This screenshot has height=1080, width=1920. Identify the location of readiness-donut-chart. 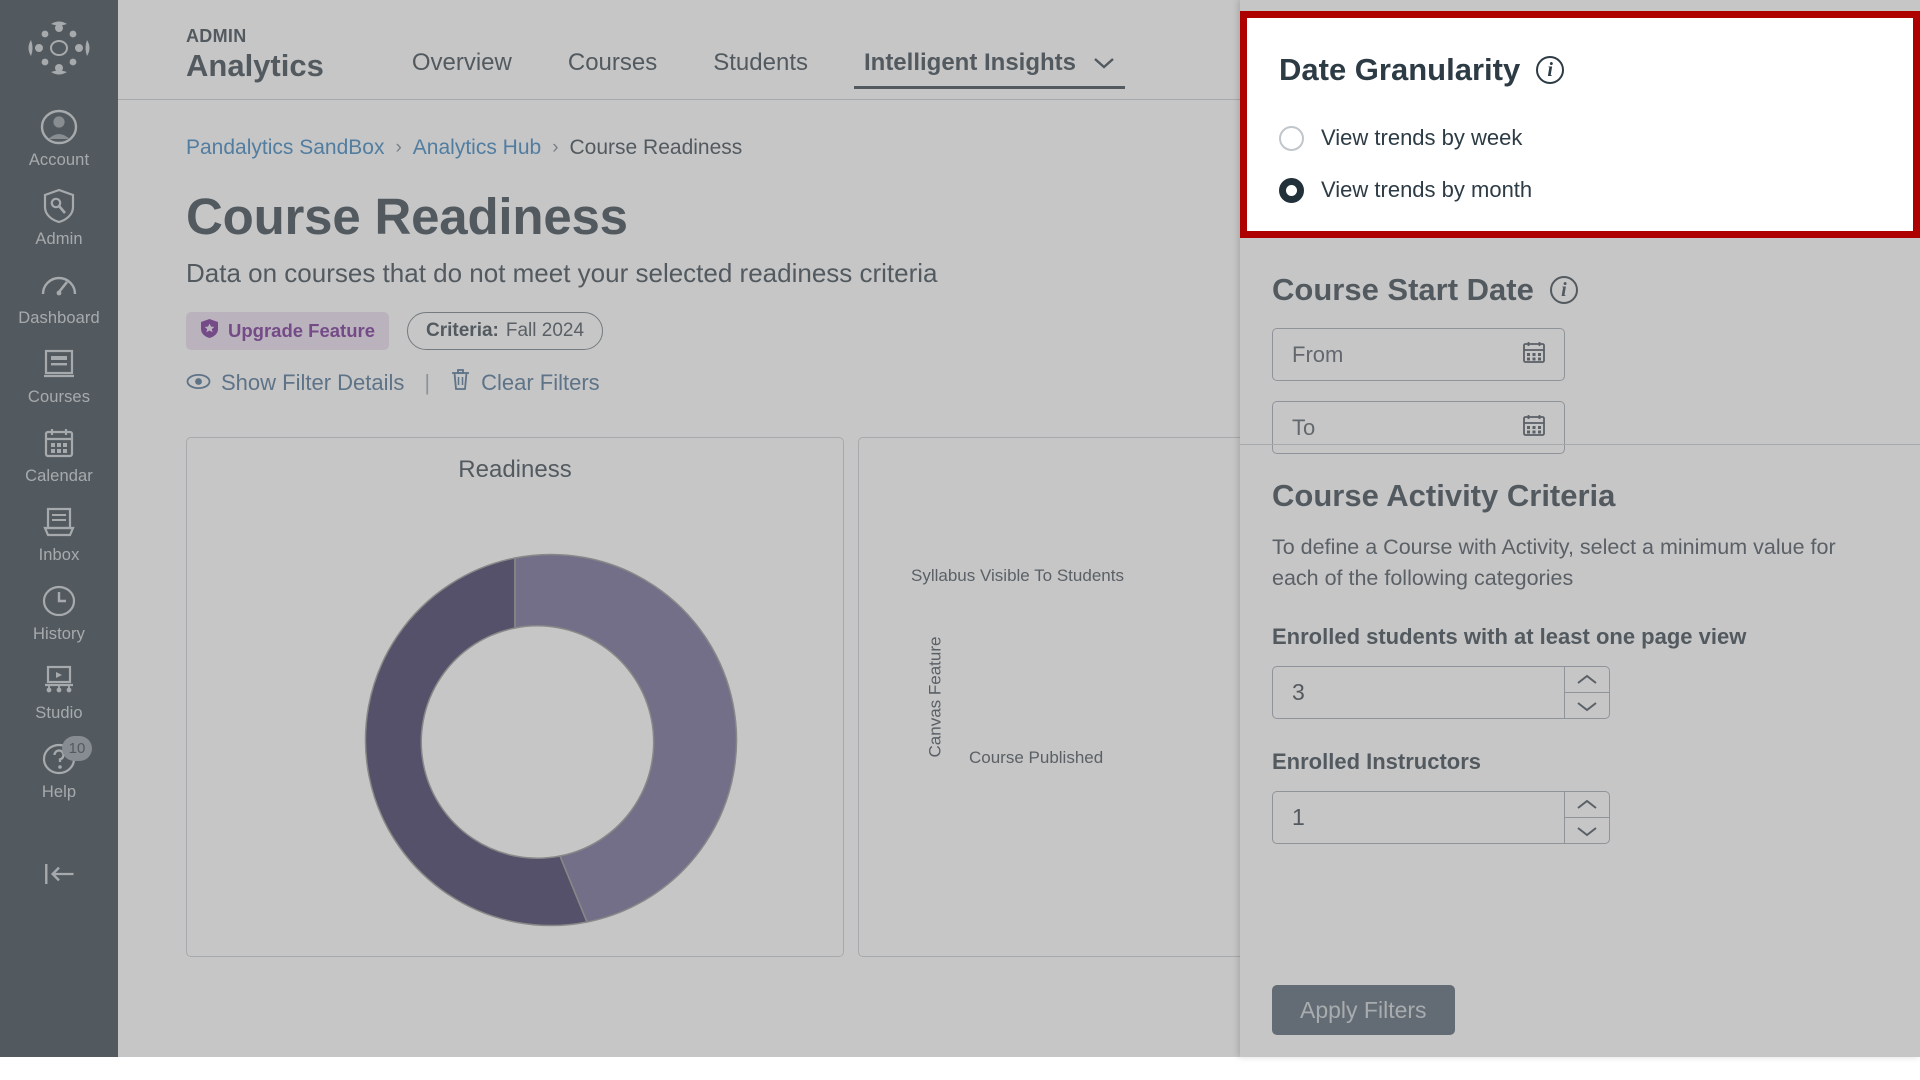
(551, 740).